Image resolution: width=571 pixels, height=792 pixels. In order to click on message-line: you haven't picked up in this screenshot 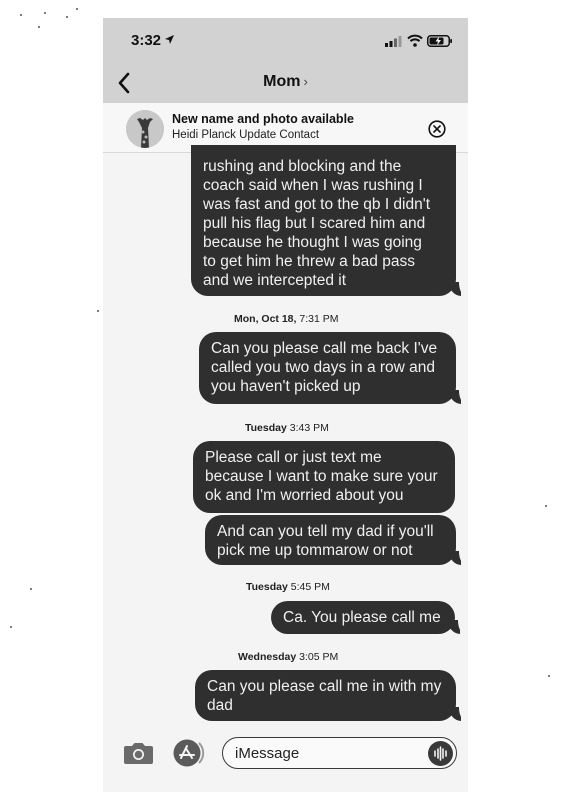, I will do `click(286, 386)`.